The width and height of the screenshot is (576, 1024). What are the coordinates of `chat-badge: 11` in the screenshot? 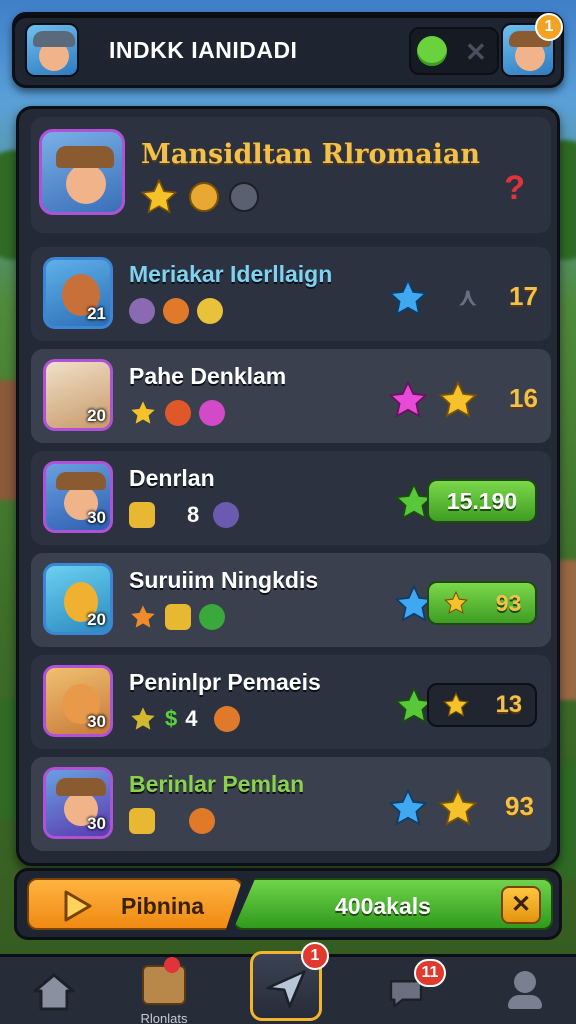 It's located at (430, 973).